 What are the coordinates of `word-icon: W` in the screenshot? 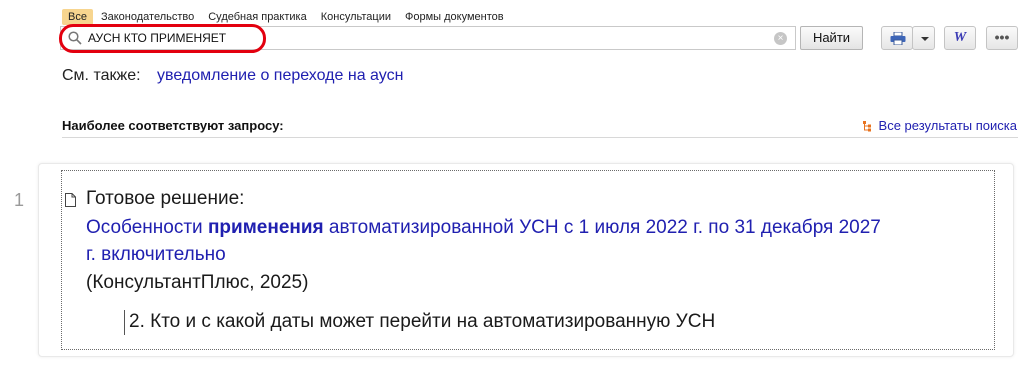 It's located at (960, 37).